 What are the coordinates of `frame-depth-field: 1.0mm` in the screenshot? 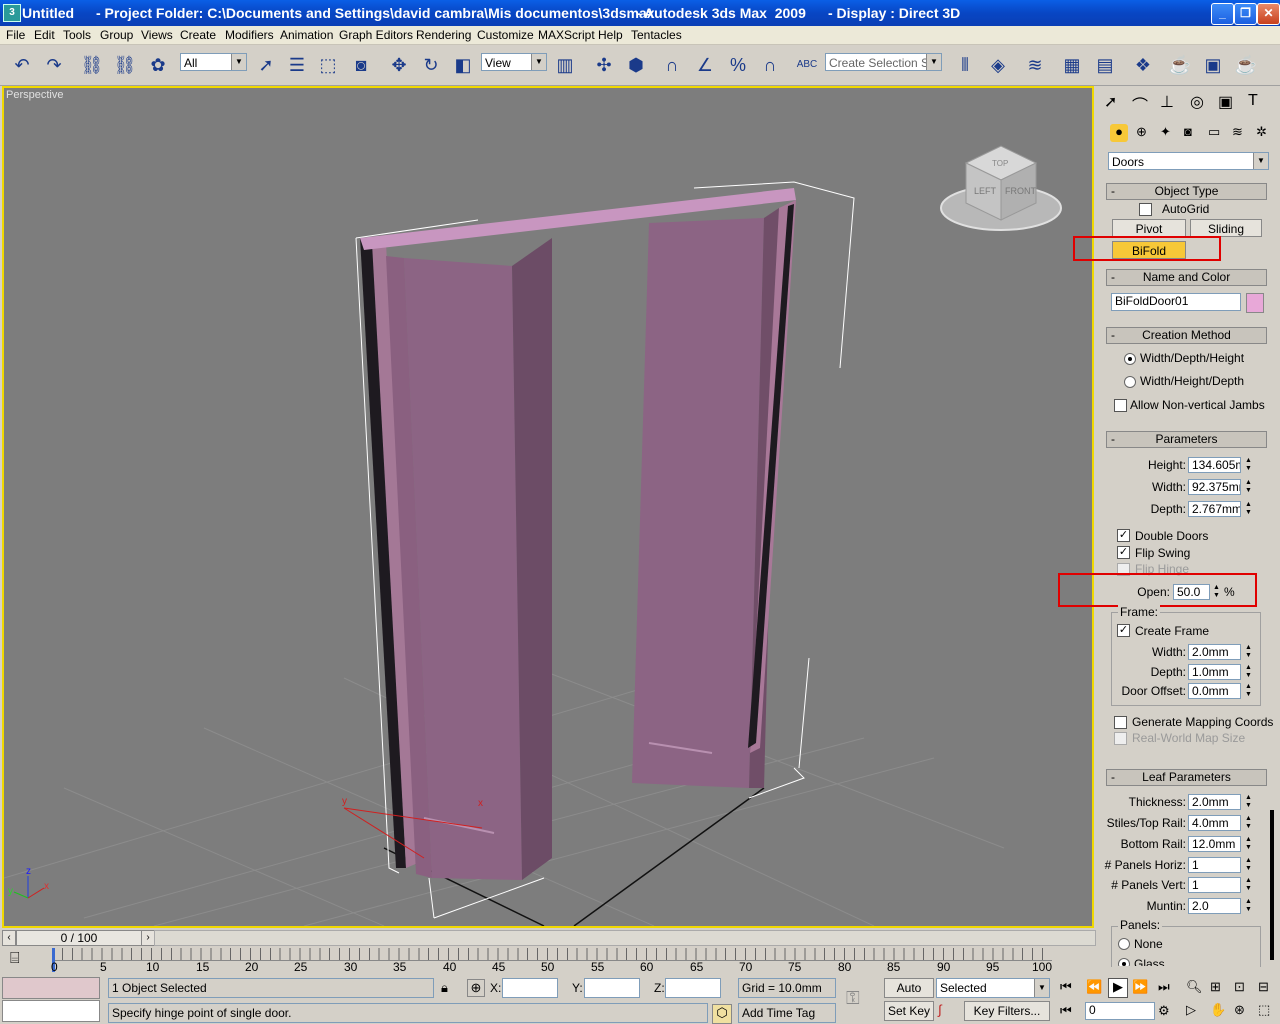 It's located at (1214, 672).